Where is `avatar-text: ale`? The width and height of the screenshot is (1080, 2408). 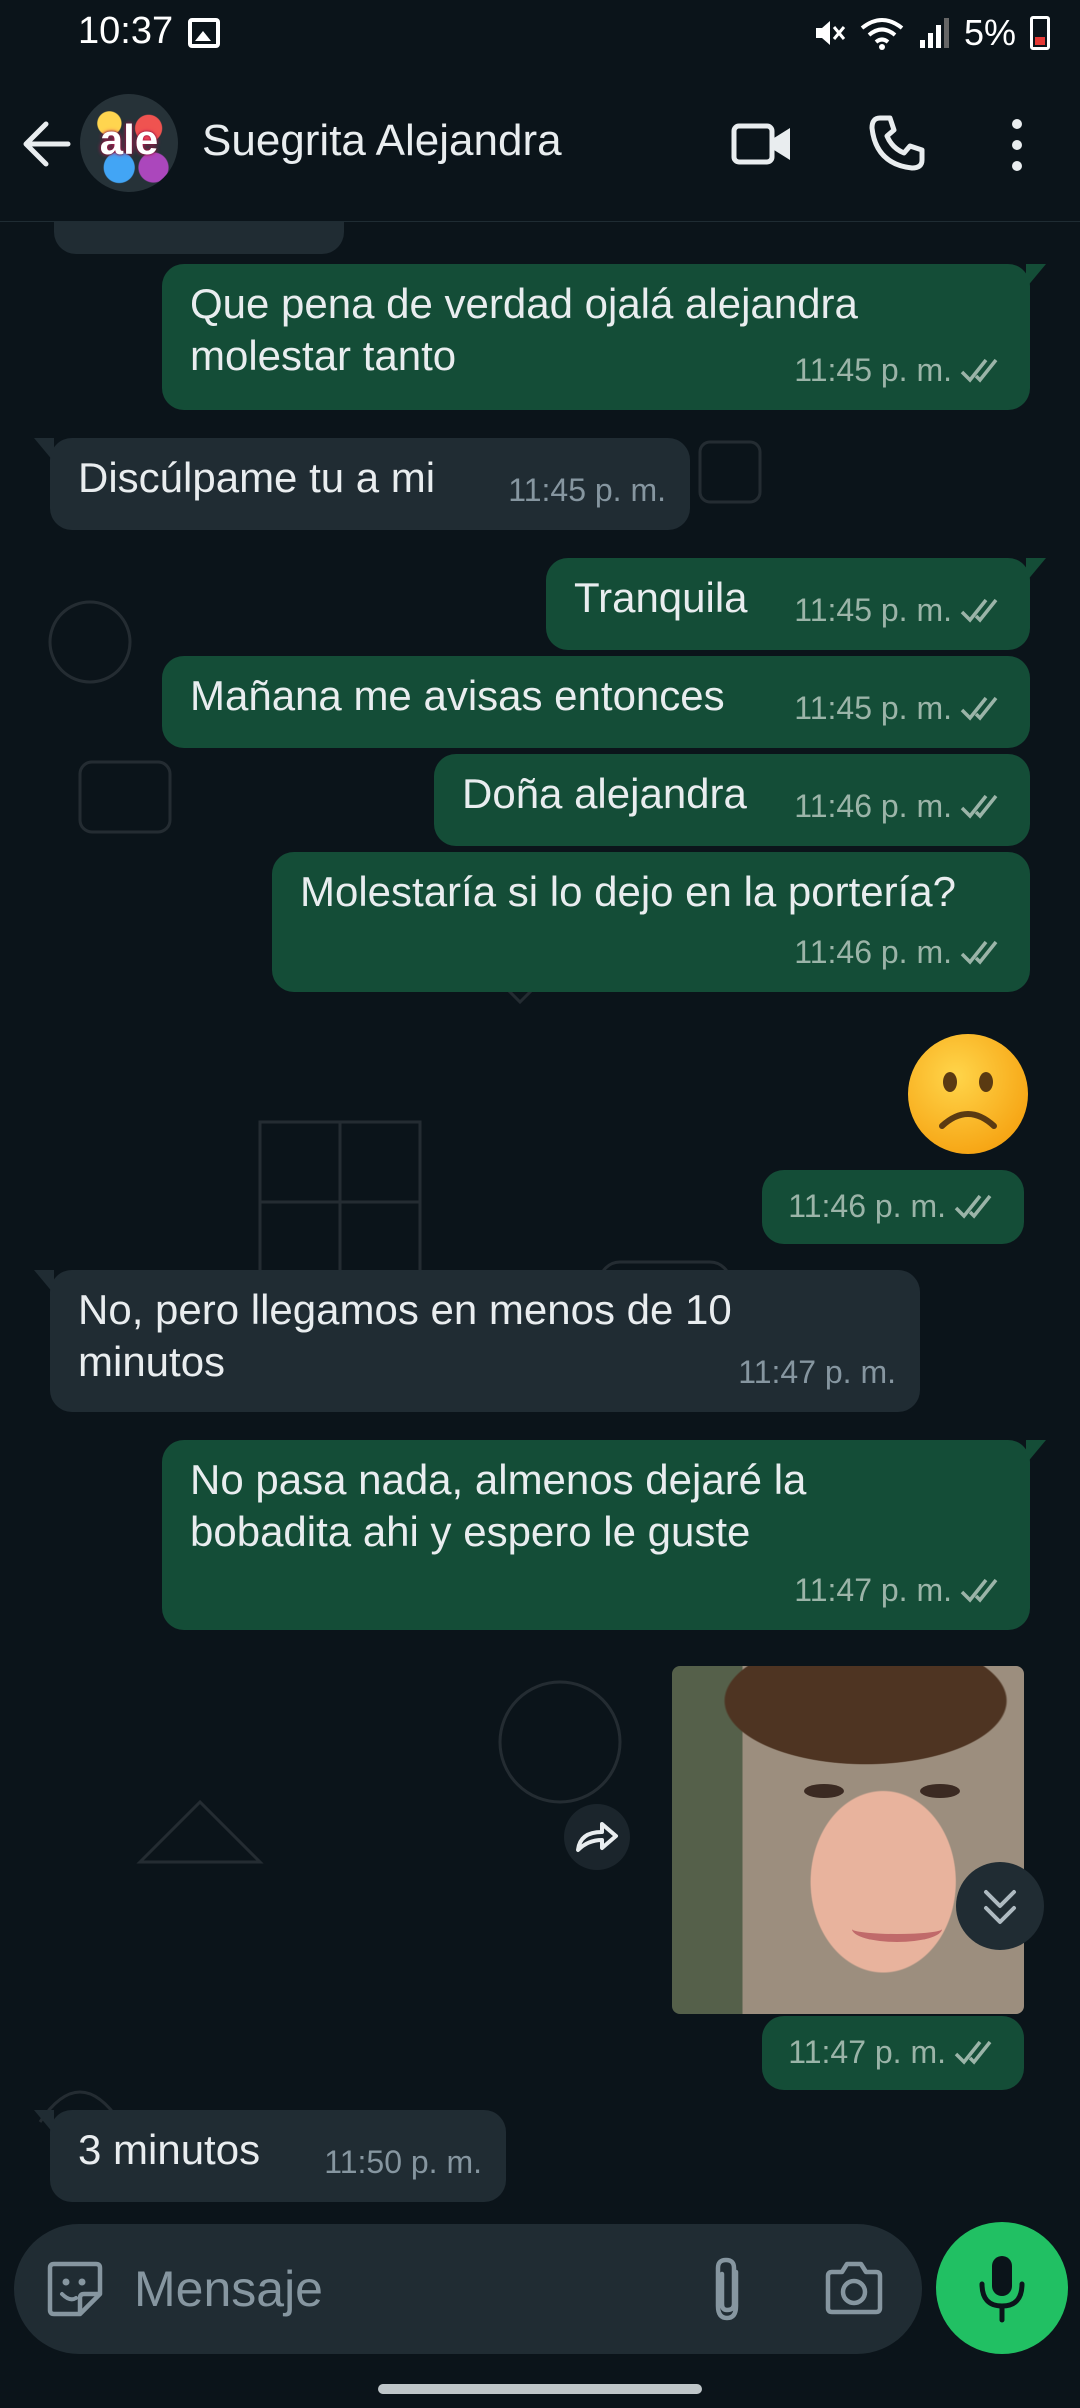
avatar-text: ale is located at coordinates (129, 139).